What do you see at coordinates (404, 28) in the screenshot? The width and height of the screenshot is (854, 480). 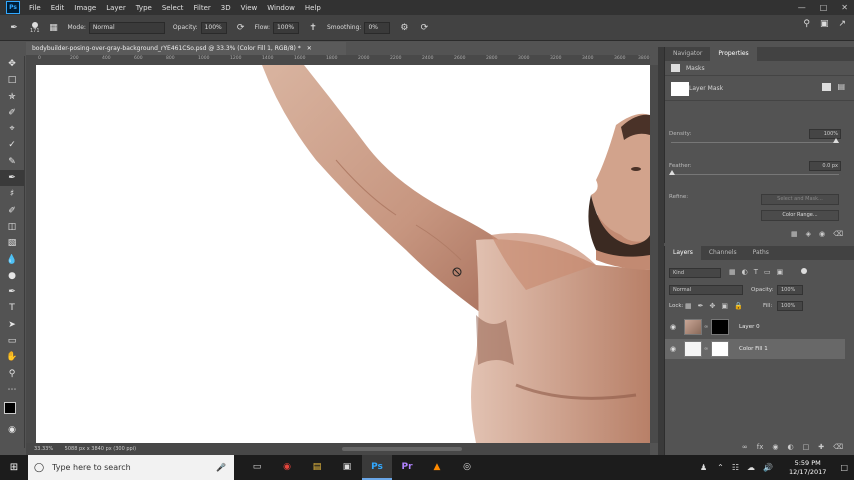 I see `gear-icon: ⚙` at bounding box center [404, 28].